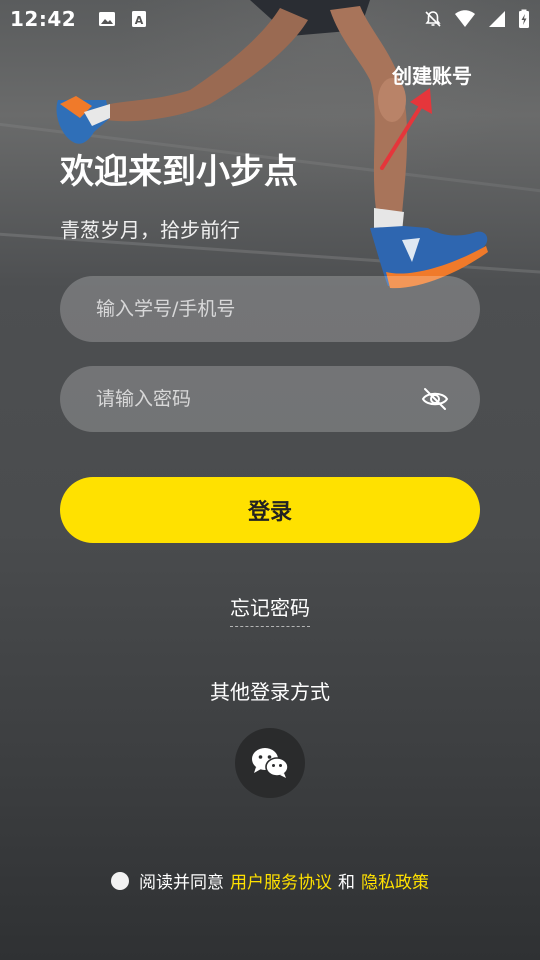 The width and height of the screenshot is (540, 960). Describe the element at coordinates (150, 230) in the screenshot. I see `welcome-subtitle: 青葱岁月，拾步前行` at that location.